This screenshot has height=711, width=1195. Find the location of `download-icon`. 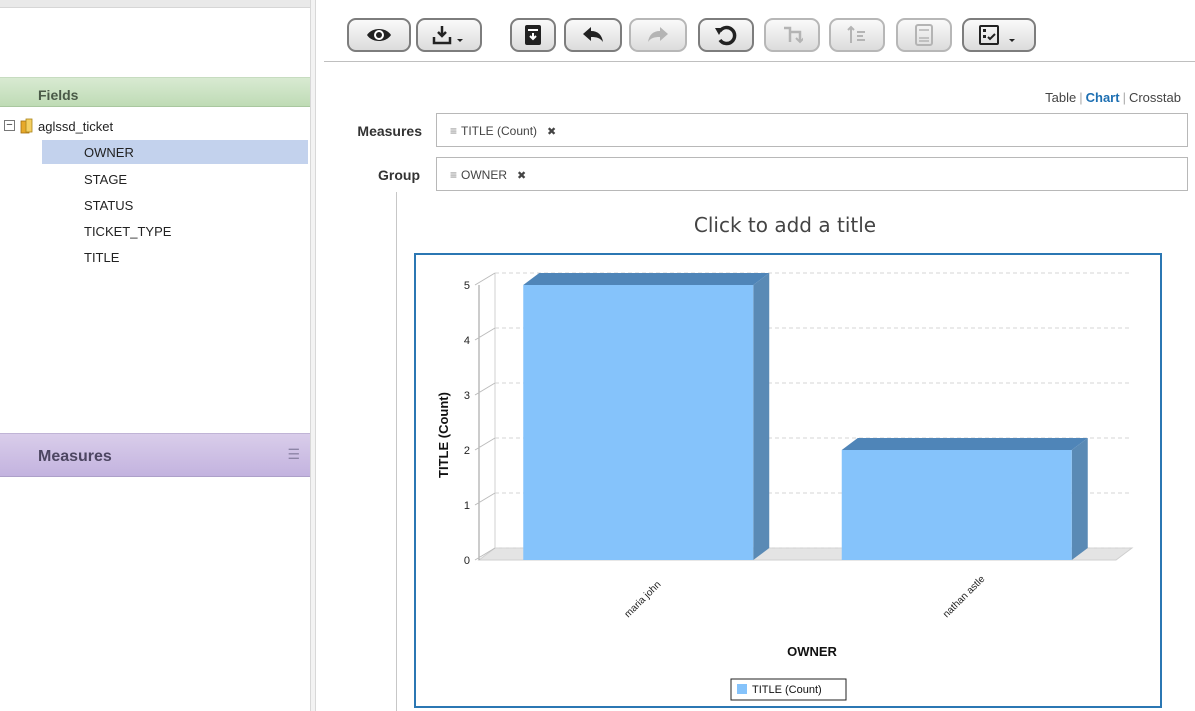

download-icon is located at coordinates (449, 35).